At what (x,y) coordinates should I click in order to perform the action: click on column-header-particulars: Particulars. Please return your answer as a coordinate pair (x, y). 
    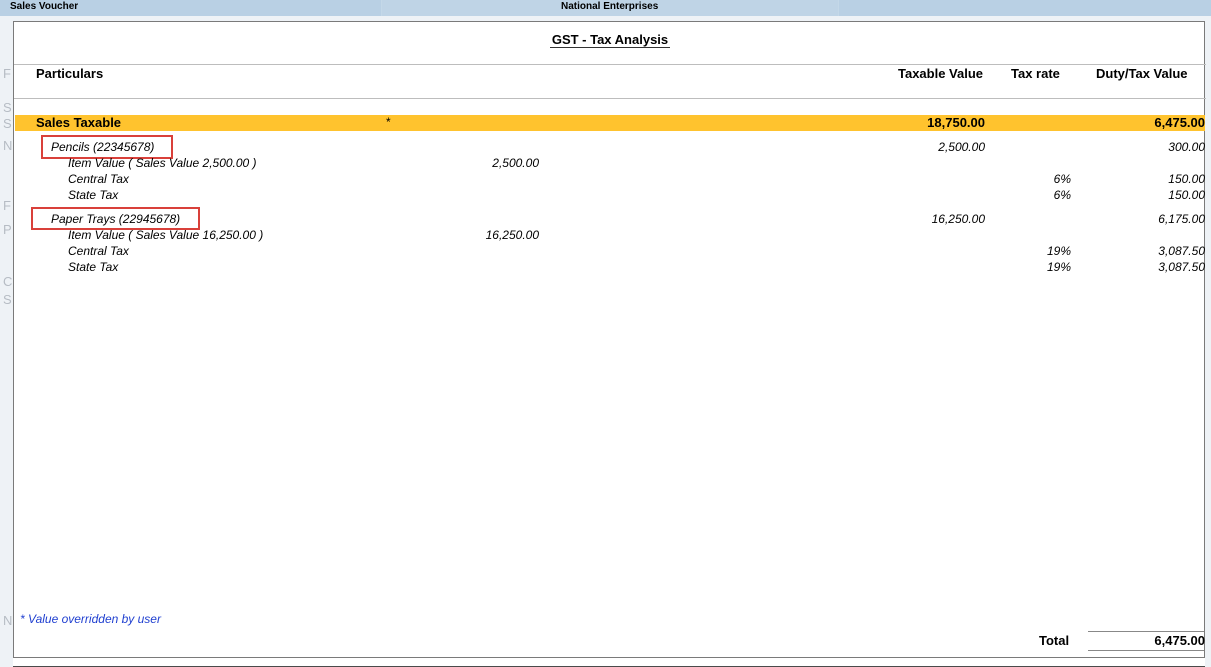
    Looking at the image, I should click on (70, 73).